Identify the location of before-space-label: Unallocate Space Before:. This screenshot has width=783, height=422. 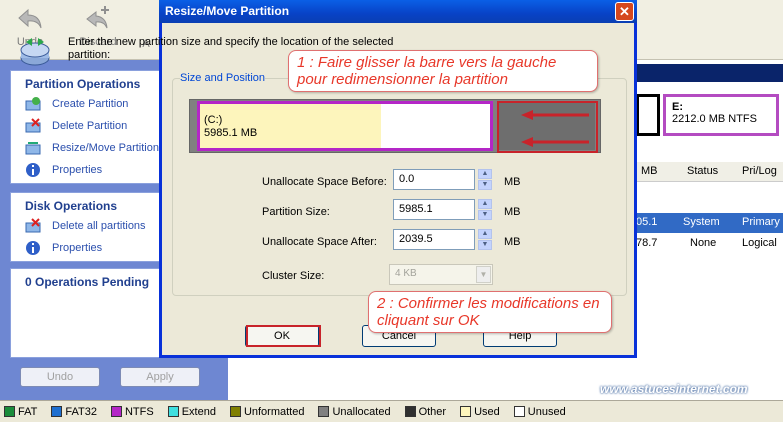
(324, 182).